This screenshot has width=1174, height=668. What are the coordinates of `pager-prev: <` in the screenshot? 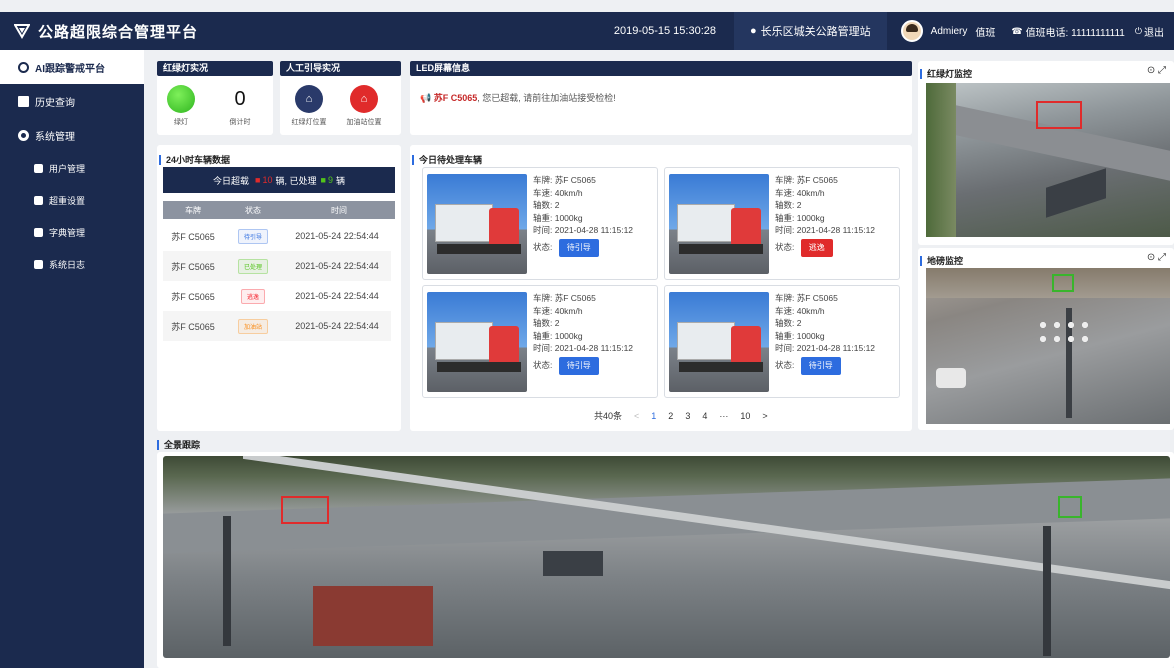 It's located at (636, 416).